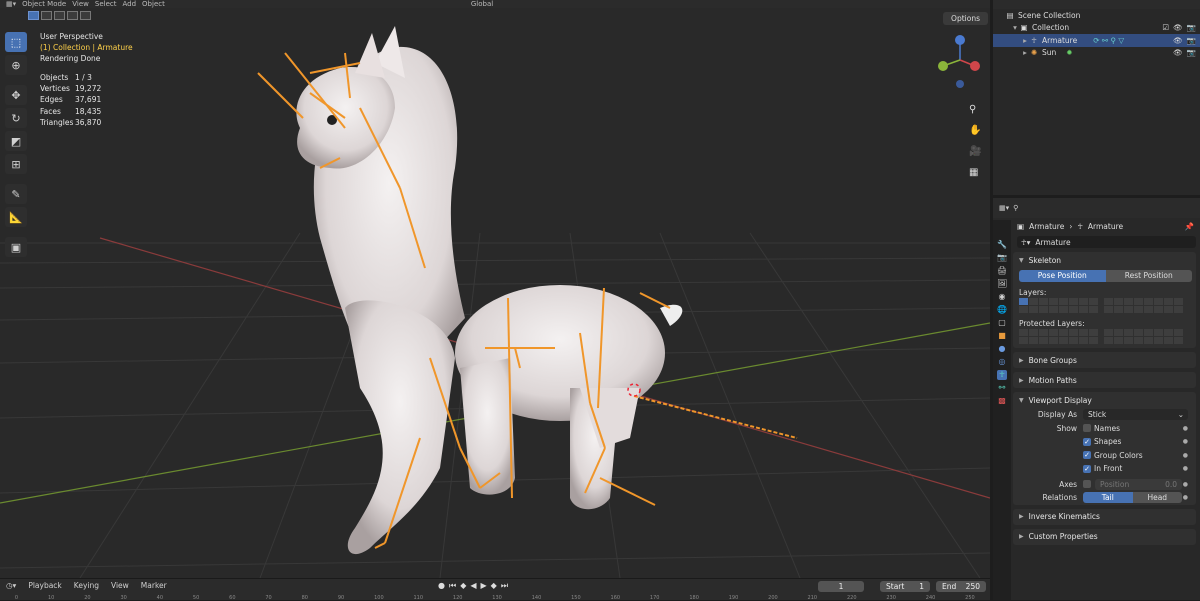 This screenshot has width=1200, height=601. I want to click on inverse-kinematics-header: ▶ Inverse Kinematics, so click(1104, 517).